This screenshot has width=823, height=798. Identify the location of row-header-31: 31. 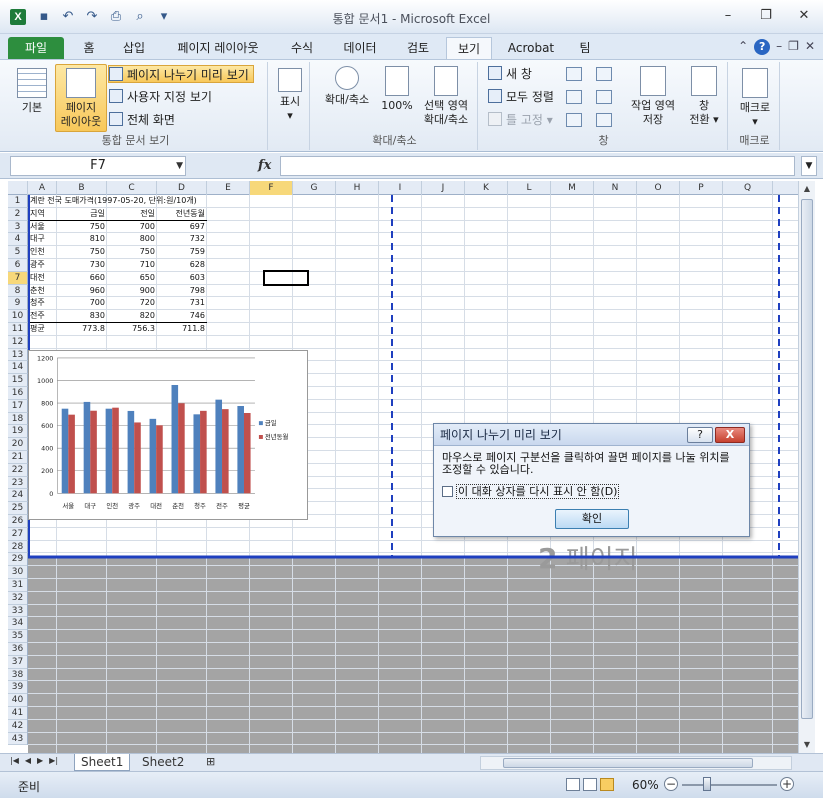
(18, 585).